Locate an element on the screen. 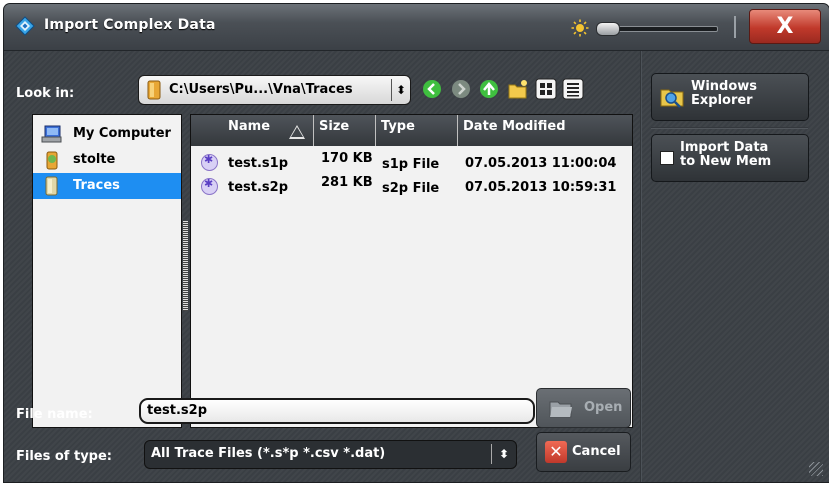  column-header-size: Size is located at coordinates (345, 130).